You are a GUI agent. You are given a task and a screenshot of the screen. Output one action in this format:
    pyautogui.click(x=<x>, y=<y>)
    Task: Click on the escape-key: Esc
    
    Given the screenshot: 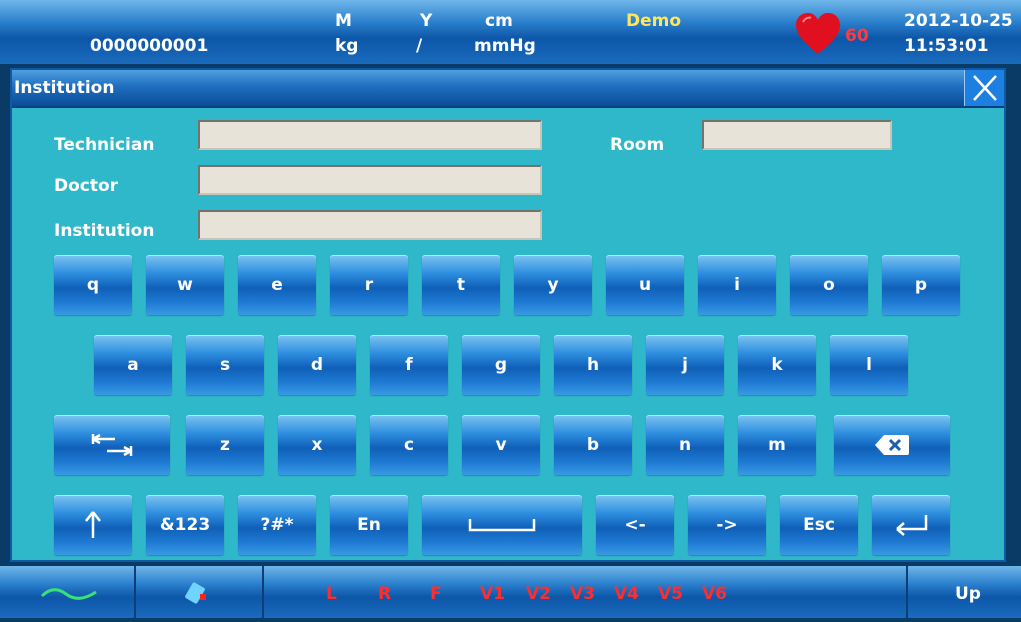 What is the action you would take?
    pyautogui.click(x=819, y=525)
    